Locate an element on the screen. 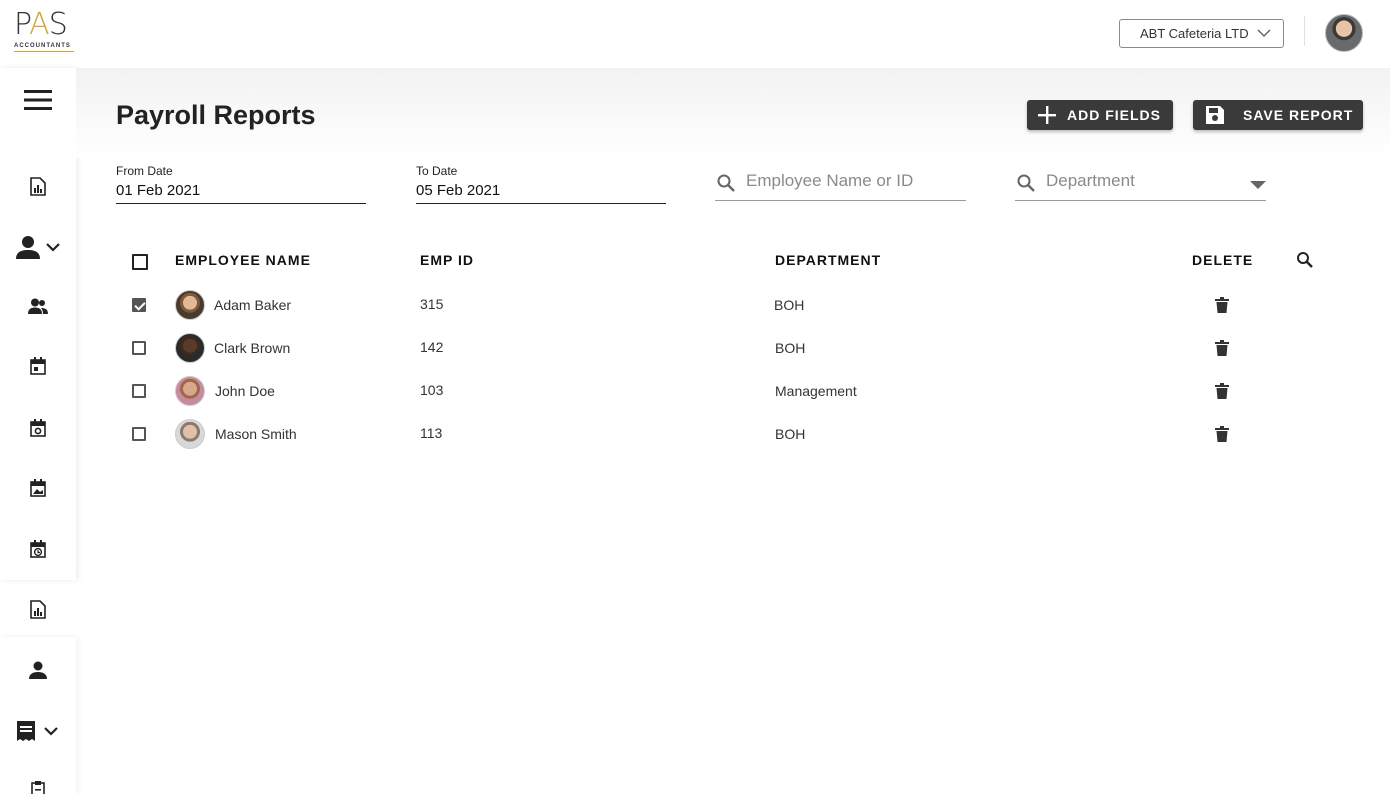  plus-icon is located at coordinates (1047, 115).